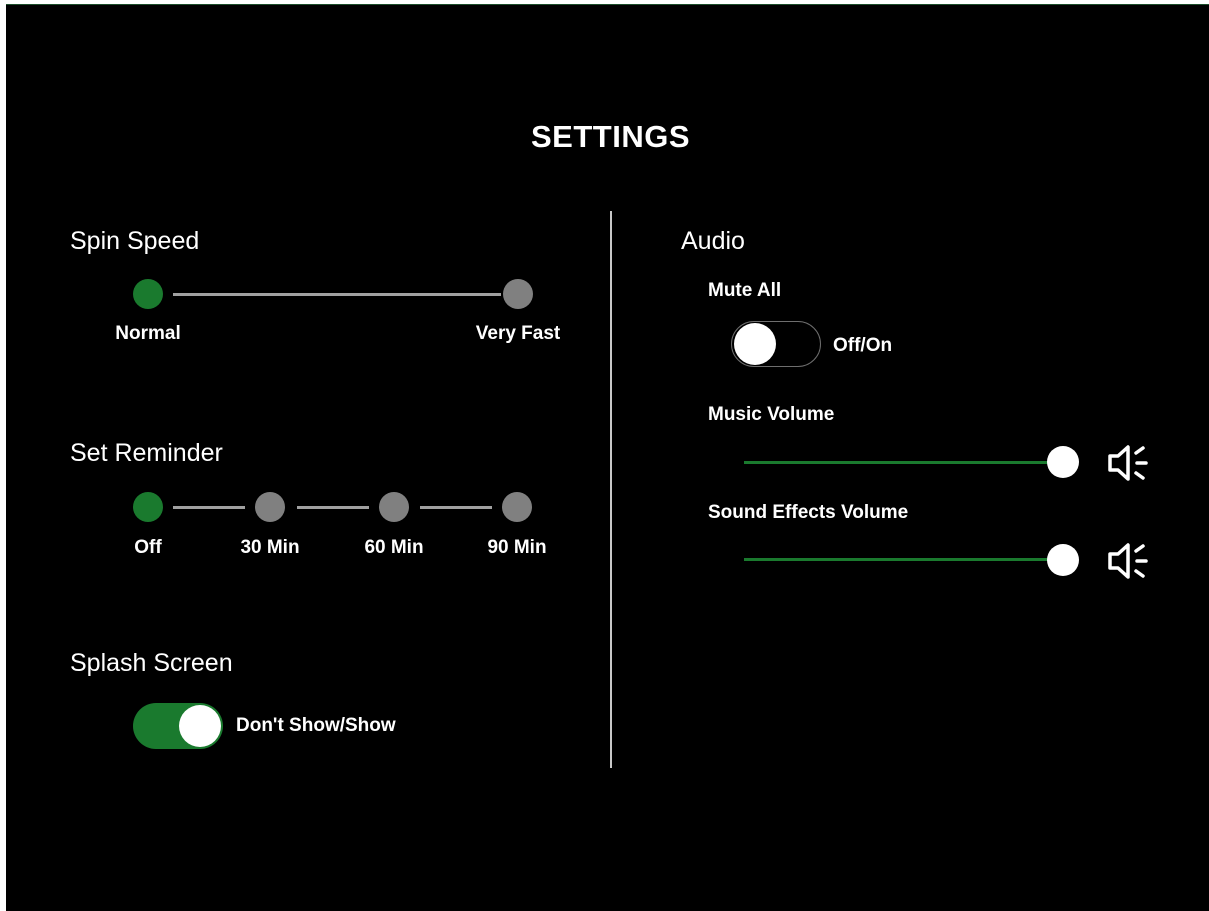 This screenshot has width=1209, height=911. Describe the element at coordinates (517, 547) in the screenshot. I see `reminder-label-90-min: 90 Min` at that location.